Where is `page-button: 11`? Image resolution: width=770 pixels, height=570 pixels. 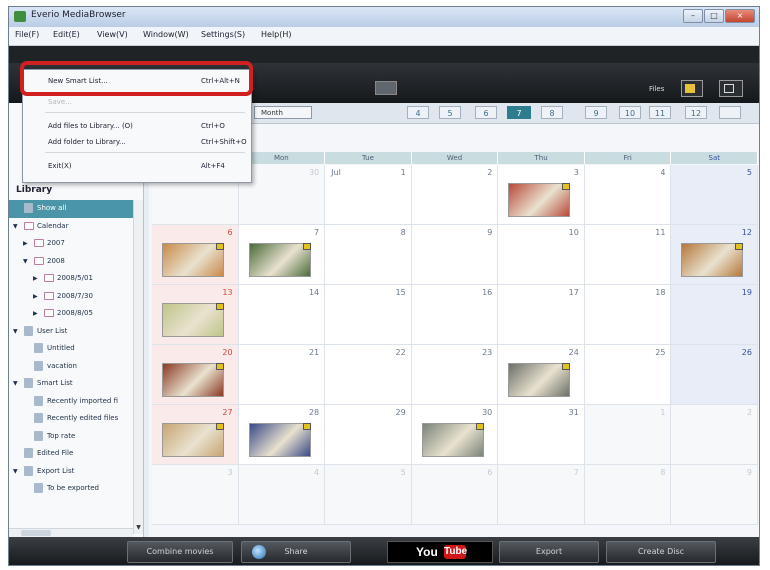
page-button: 11 is located at coordinates (660, 112).